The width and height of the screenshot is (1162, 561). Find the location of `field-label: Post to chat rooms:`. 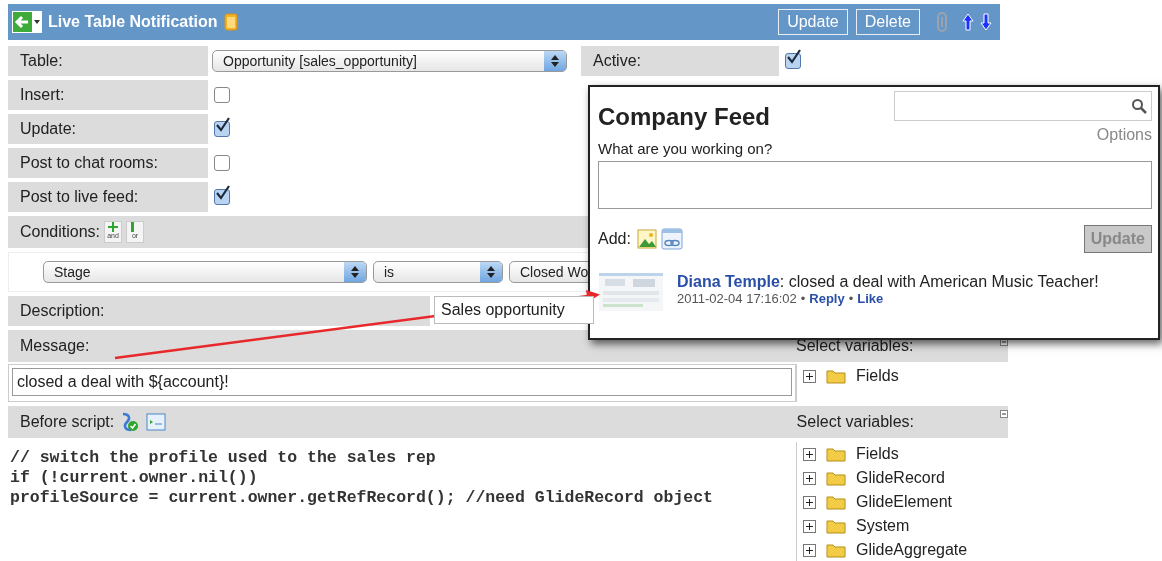

field-label: Post to chat rooms: is located at coordinates (108, 163).